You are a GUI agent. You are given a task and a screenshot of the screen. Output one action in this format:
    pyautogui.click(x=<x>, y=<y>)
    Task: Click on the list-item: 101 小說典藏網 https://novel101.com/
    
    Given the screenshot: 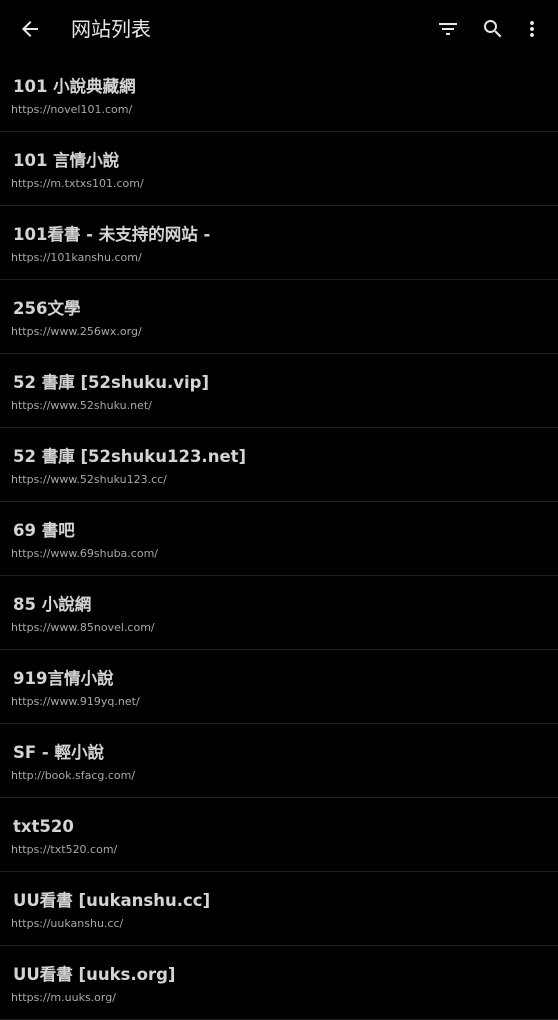 What is the action you would take?
    pyautogui.click(x=279, y=95)
    